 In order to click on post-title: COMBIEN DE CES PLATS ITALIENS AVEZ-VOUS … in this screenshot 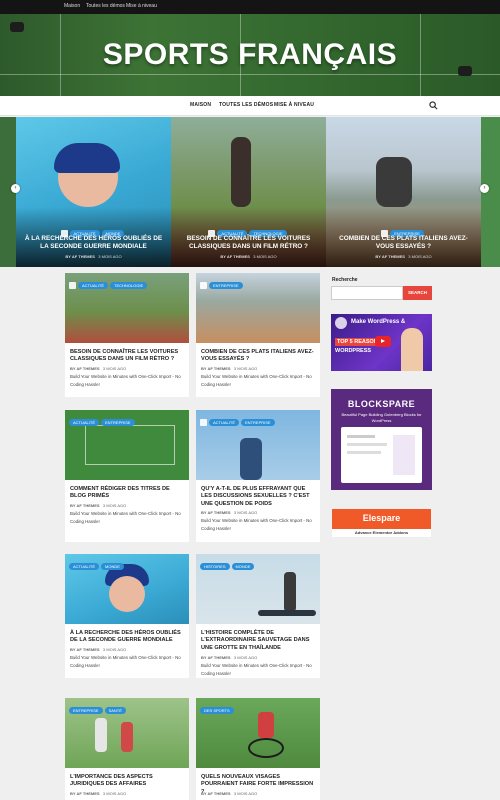, I will do `click(258, 356)`.